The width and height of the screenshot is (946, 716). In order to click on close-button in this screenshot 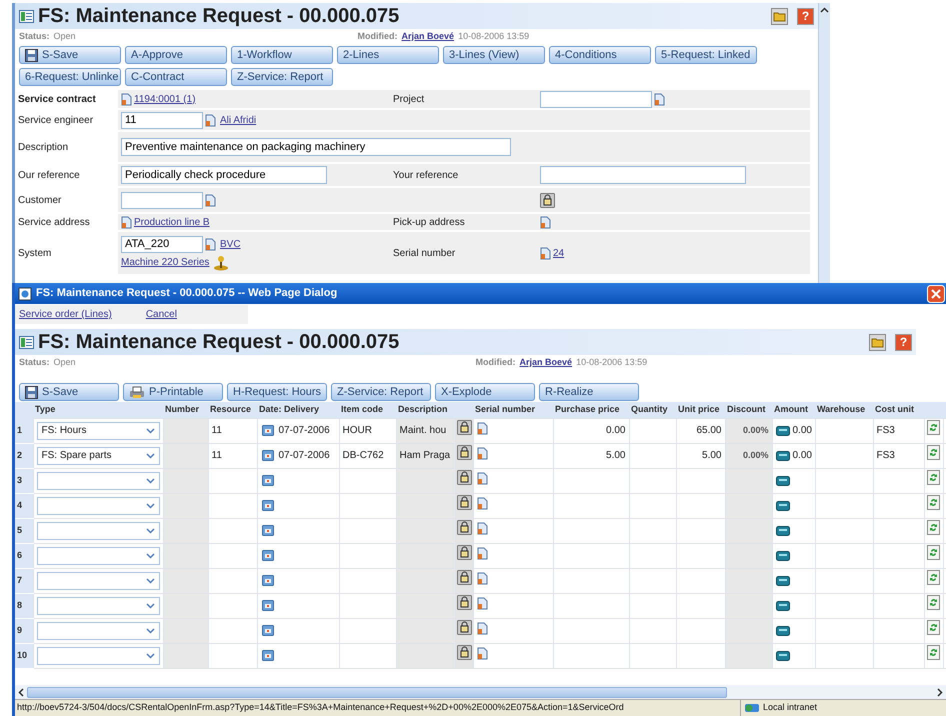, I will do `click(936, 293)`.